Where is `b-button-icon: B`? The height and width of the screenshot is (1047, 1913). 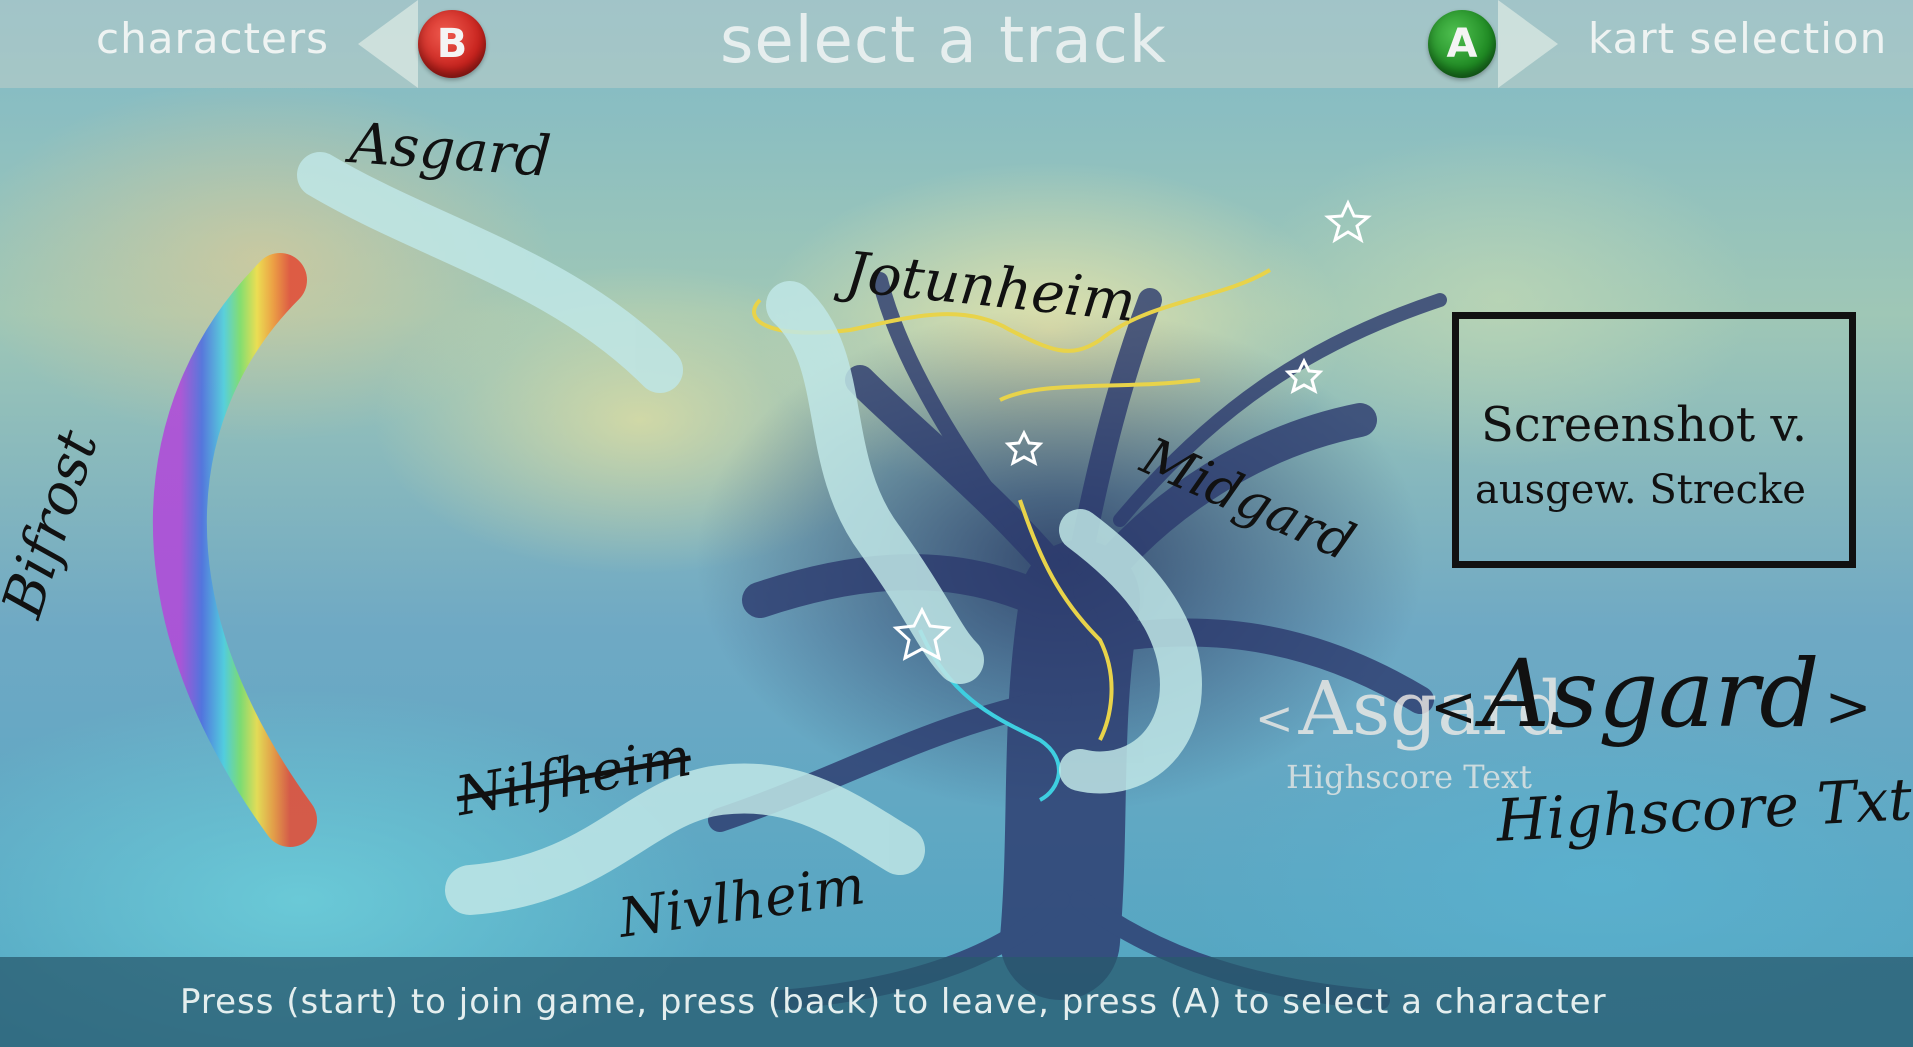
b-button-icon: B is located at coordinates (452, 44).